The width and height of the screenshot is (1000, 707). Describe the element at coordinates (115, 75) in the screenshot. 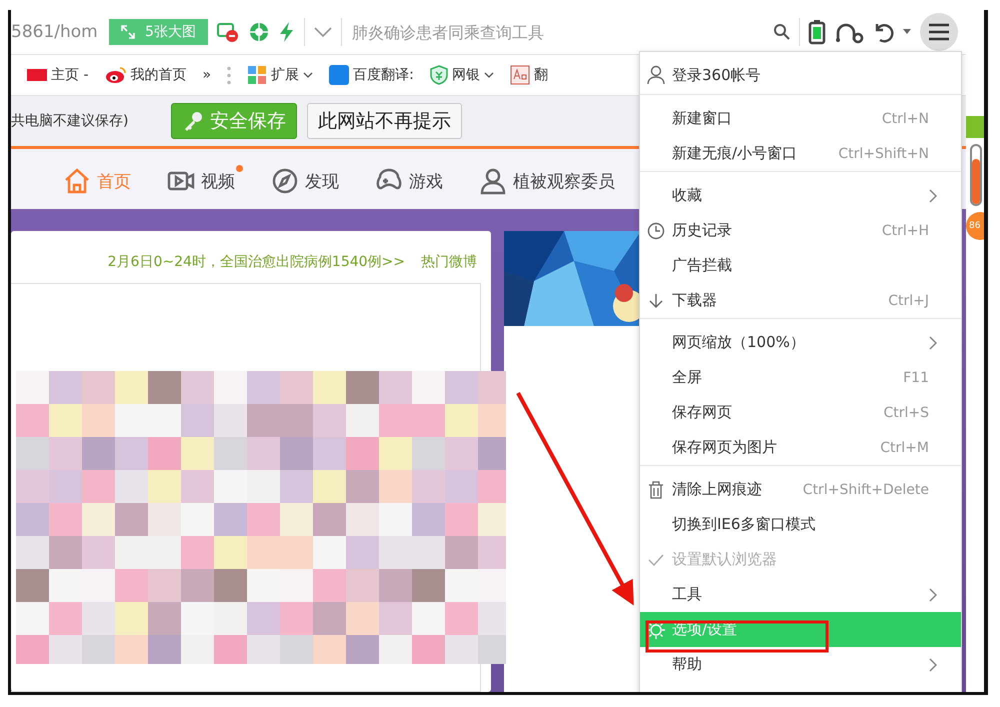

I see `eye-logo-icon` at that location.